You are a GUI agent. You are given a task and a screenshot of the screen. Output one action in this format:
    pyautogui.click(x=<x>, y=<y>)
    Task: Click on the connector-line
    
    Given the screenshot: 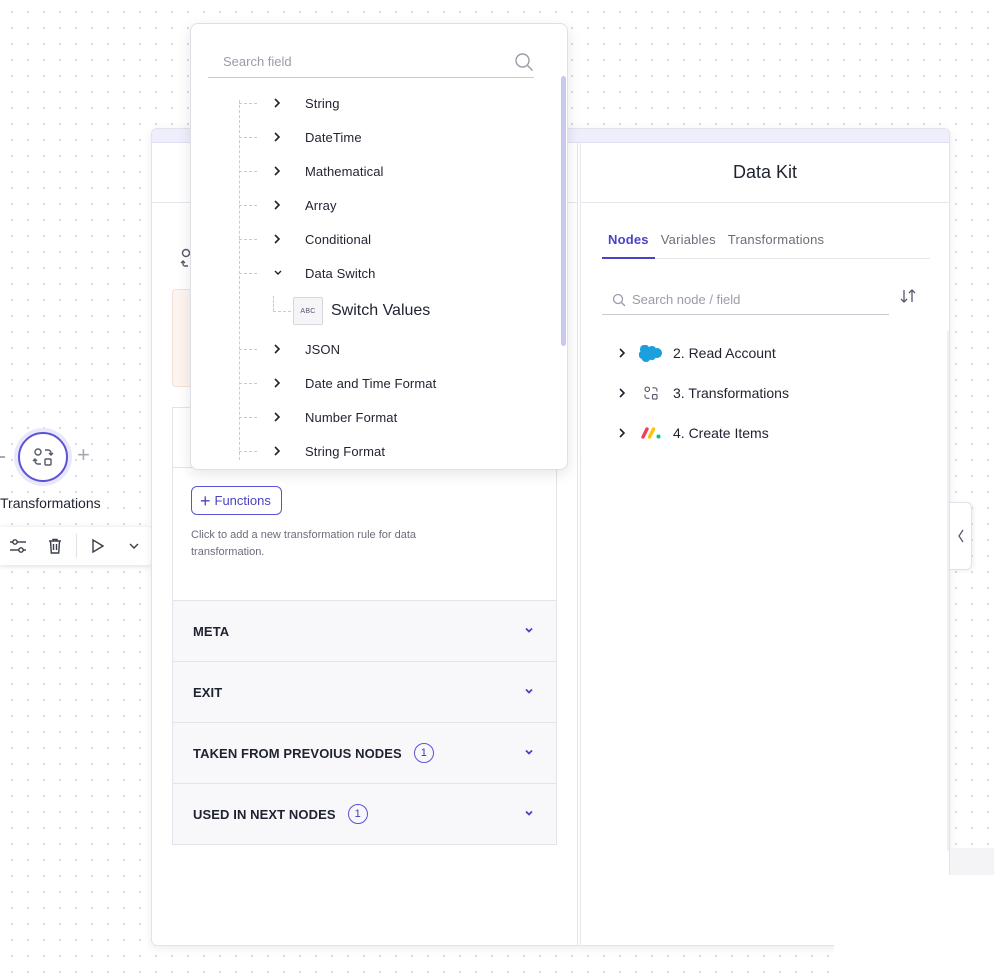 What is the action you would take?
    pyautogui.click(x=2, y=457)
    